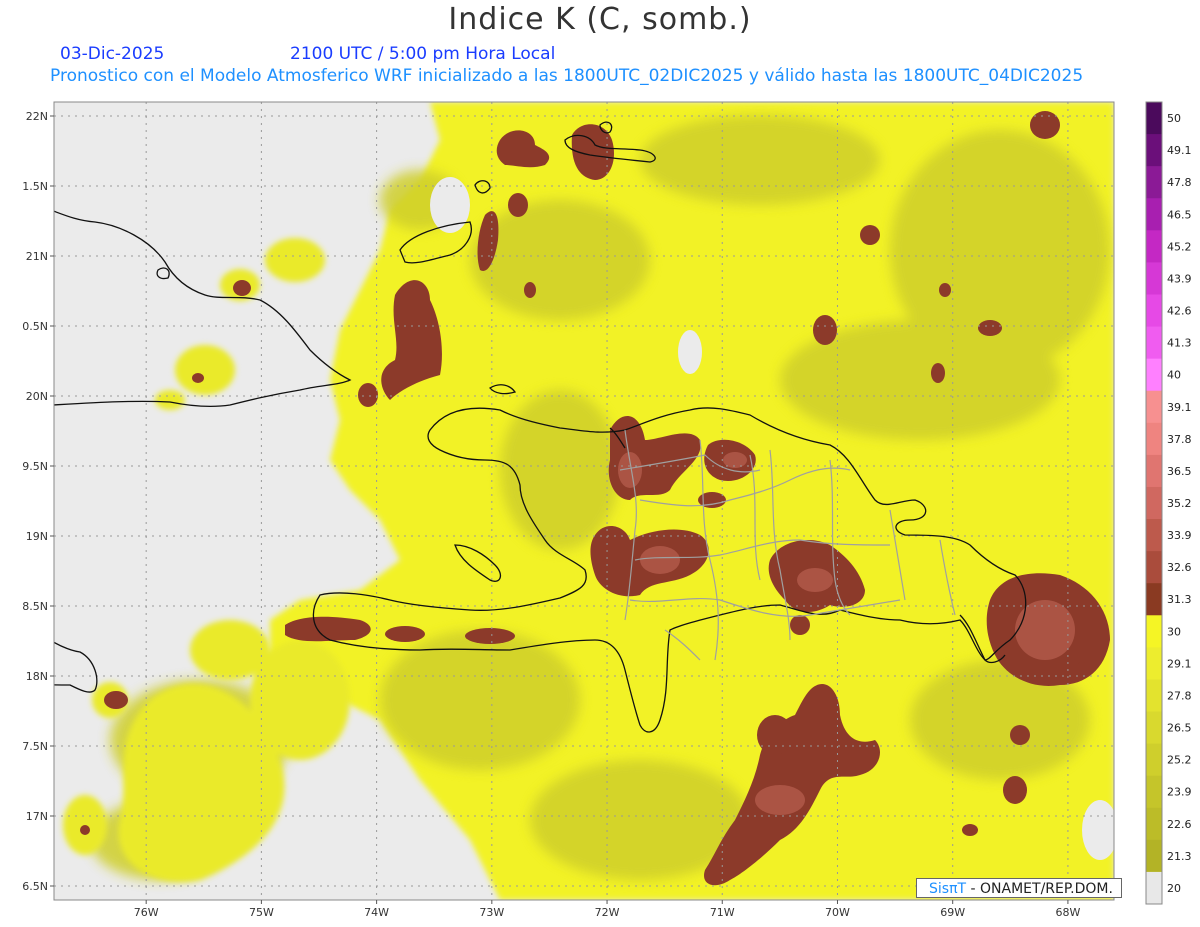 This screenshot has height=927, width=1200. What do you see at coordinates (1179, 599) in the screenshot?
I see `colorbar-label: 31.3` at bounding box center [1179, 599].